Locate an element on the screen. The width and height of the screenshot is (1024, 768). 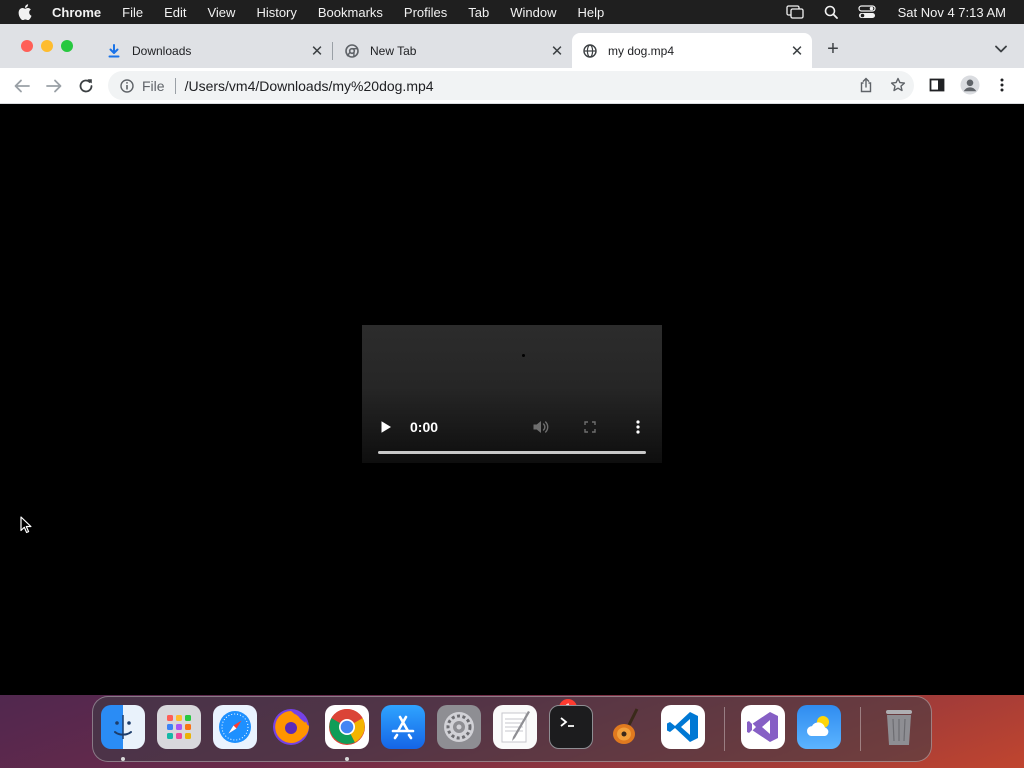
dock: 1 is located at coordinates (512, 729).